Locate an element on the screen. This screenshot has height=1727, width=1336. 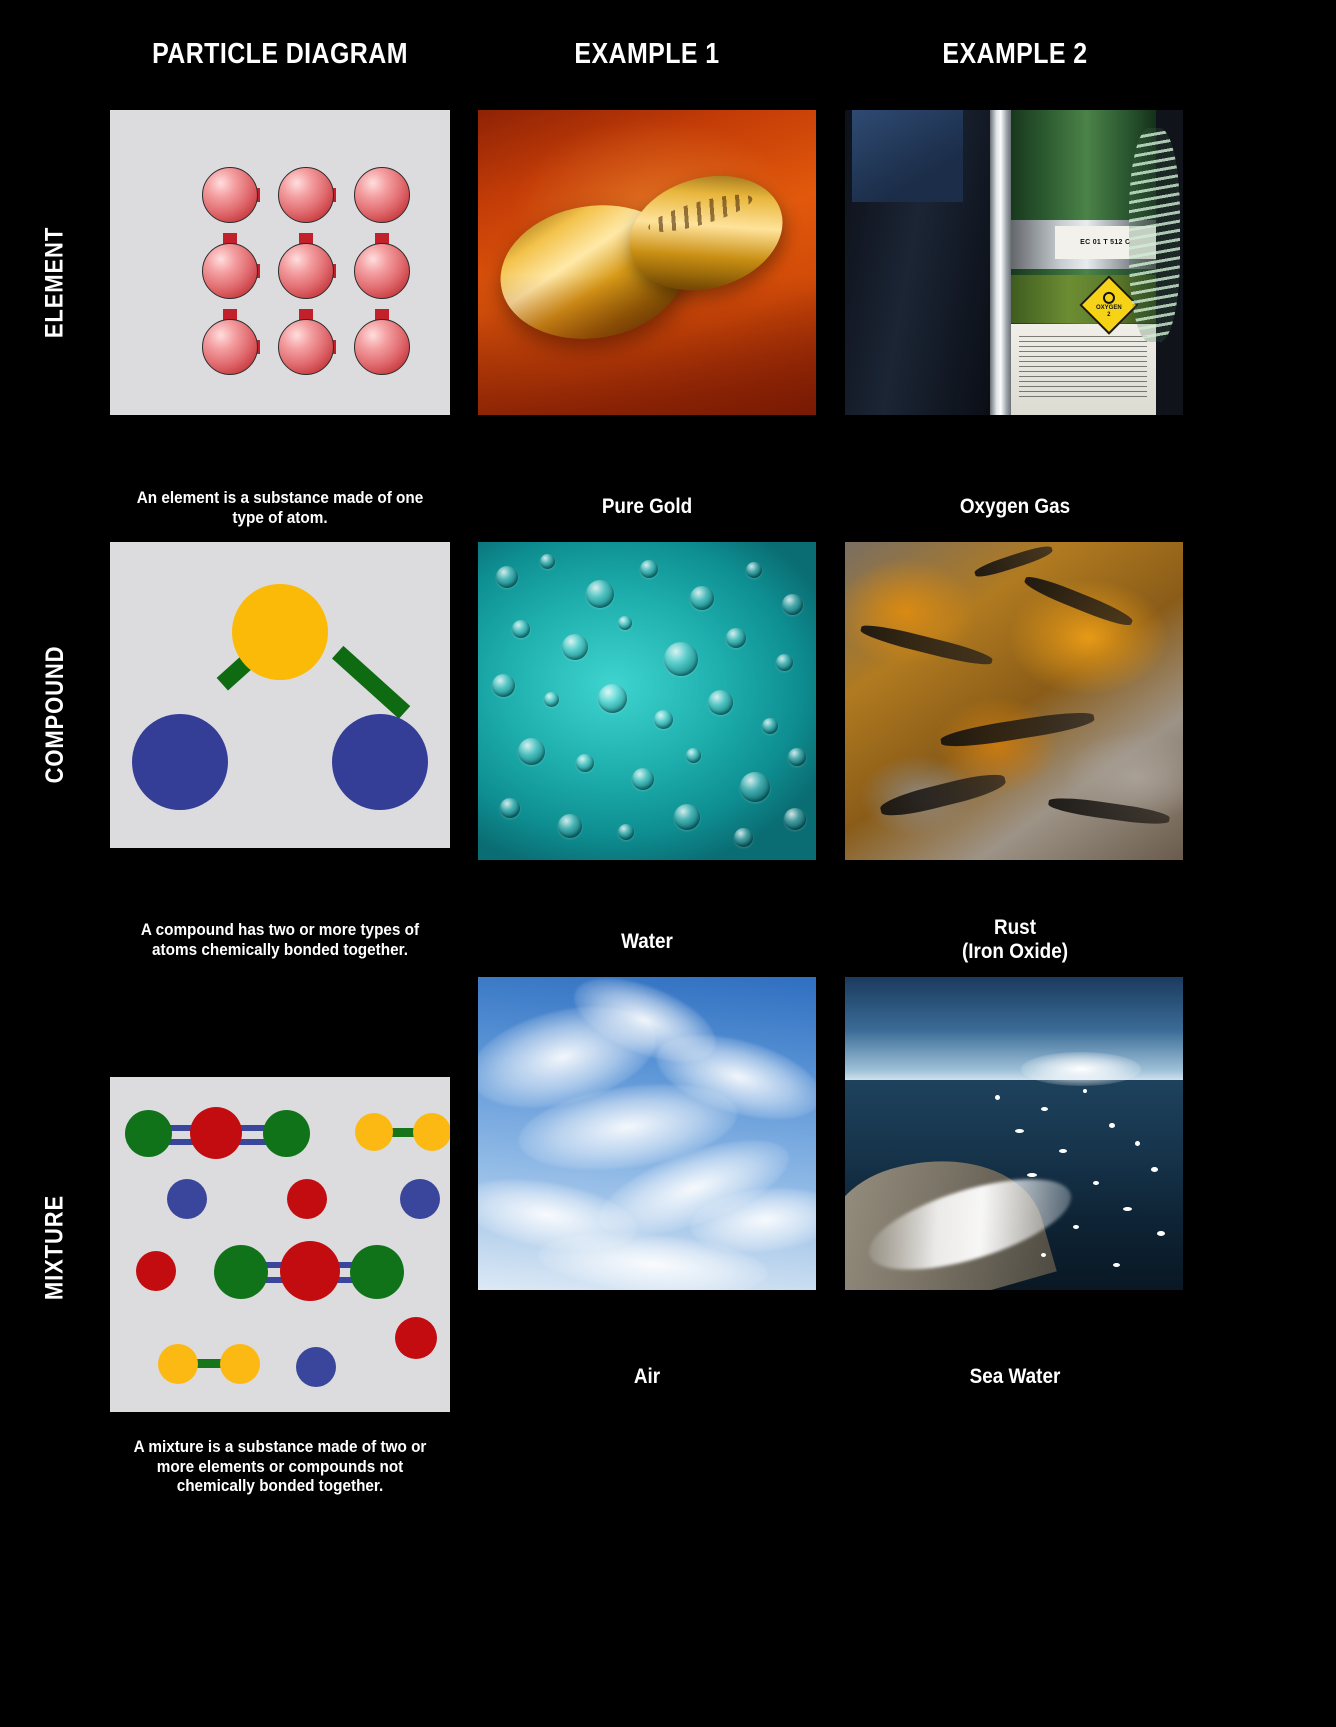
cell-element-example-2: EC 01 T 512 C OXYGEN 2 is located at coordinates (1015, 262).